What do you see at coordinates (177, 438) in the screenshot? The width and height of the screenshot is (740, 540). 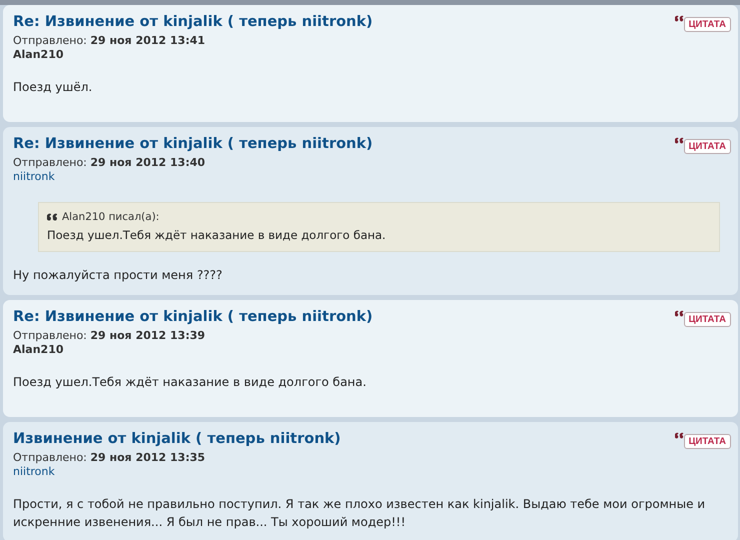 I see `post-title: Извинение от kinjalik ( теперь niitronk)` at bounding box center [177, 438].